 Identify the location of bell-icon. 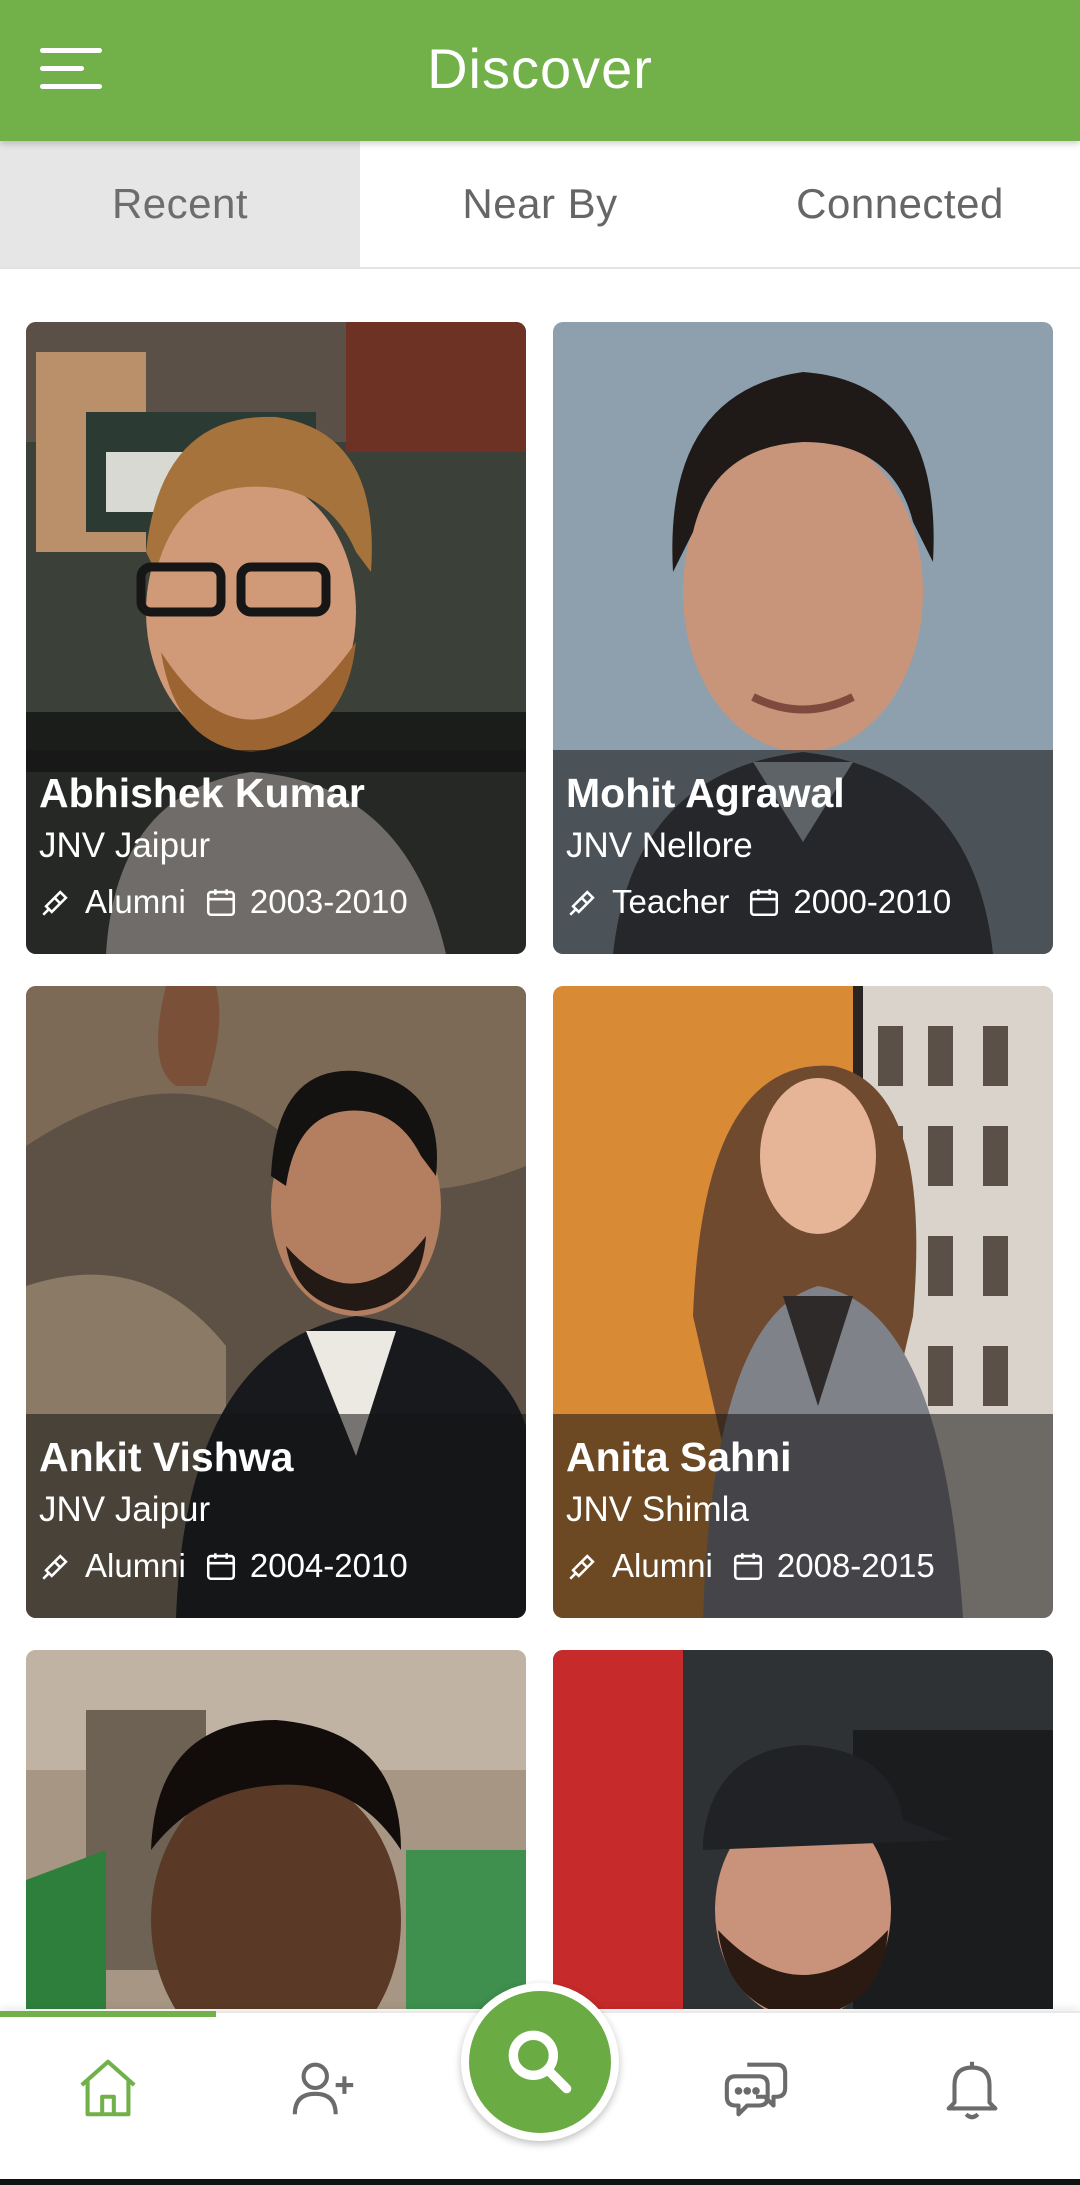
(972, 2090).